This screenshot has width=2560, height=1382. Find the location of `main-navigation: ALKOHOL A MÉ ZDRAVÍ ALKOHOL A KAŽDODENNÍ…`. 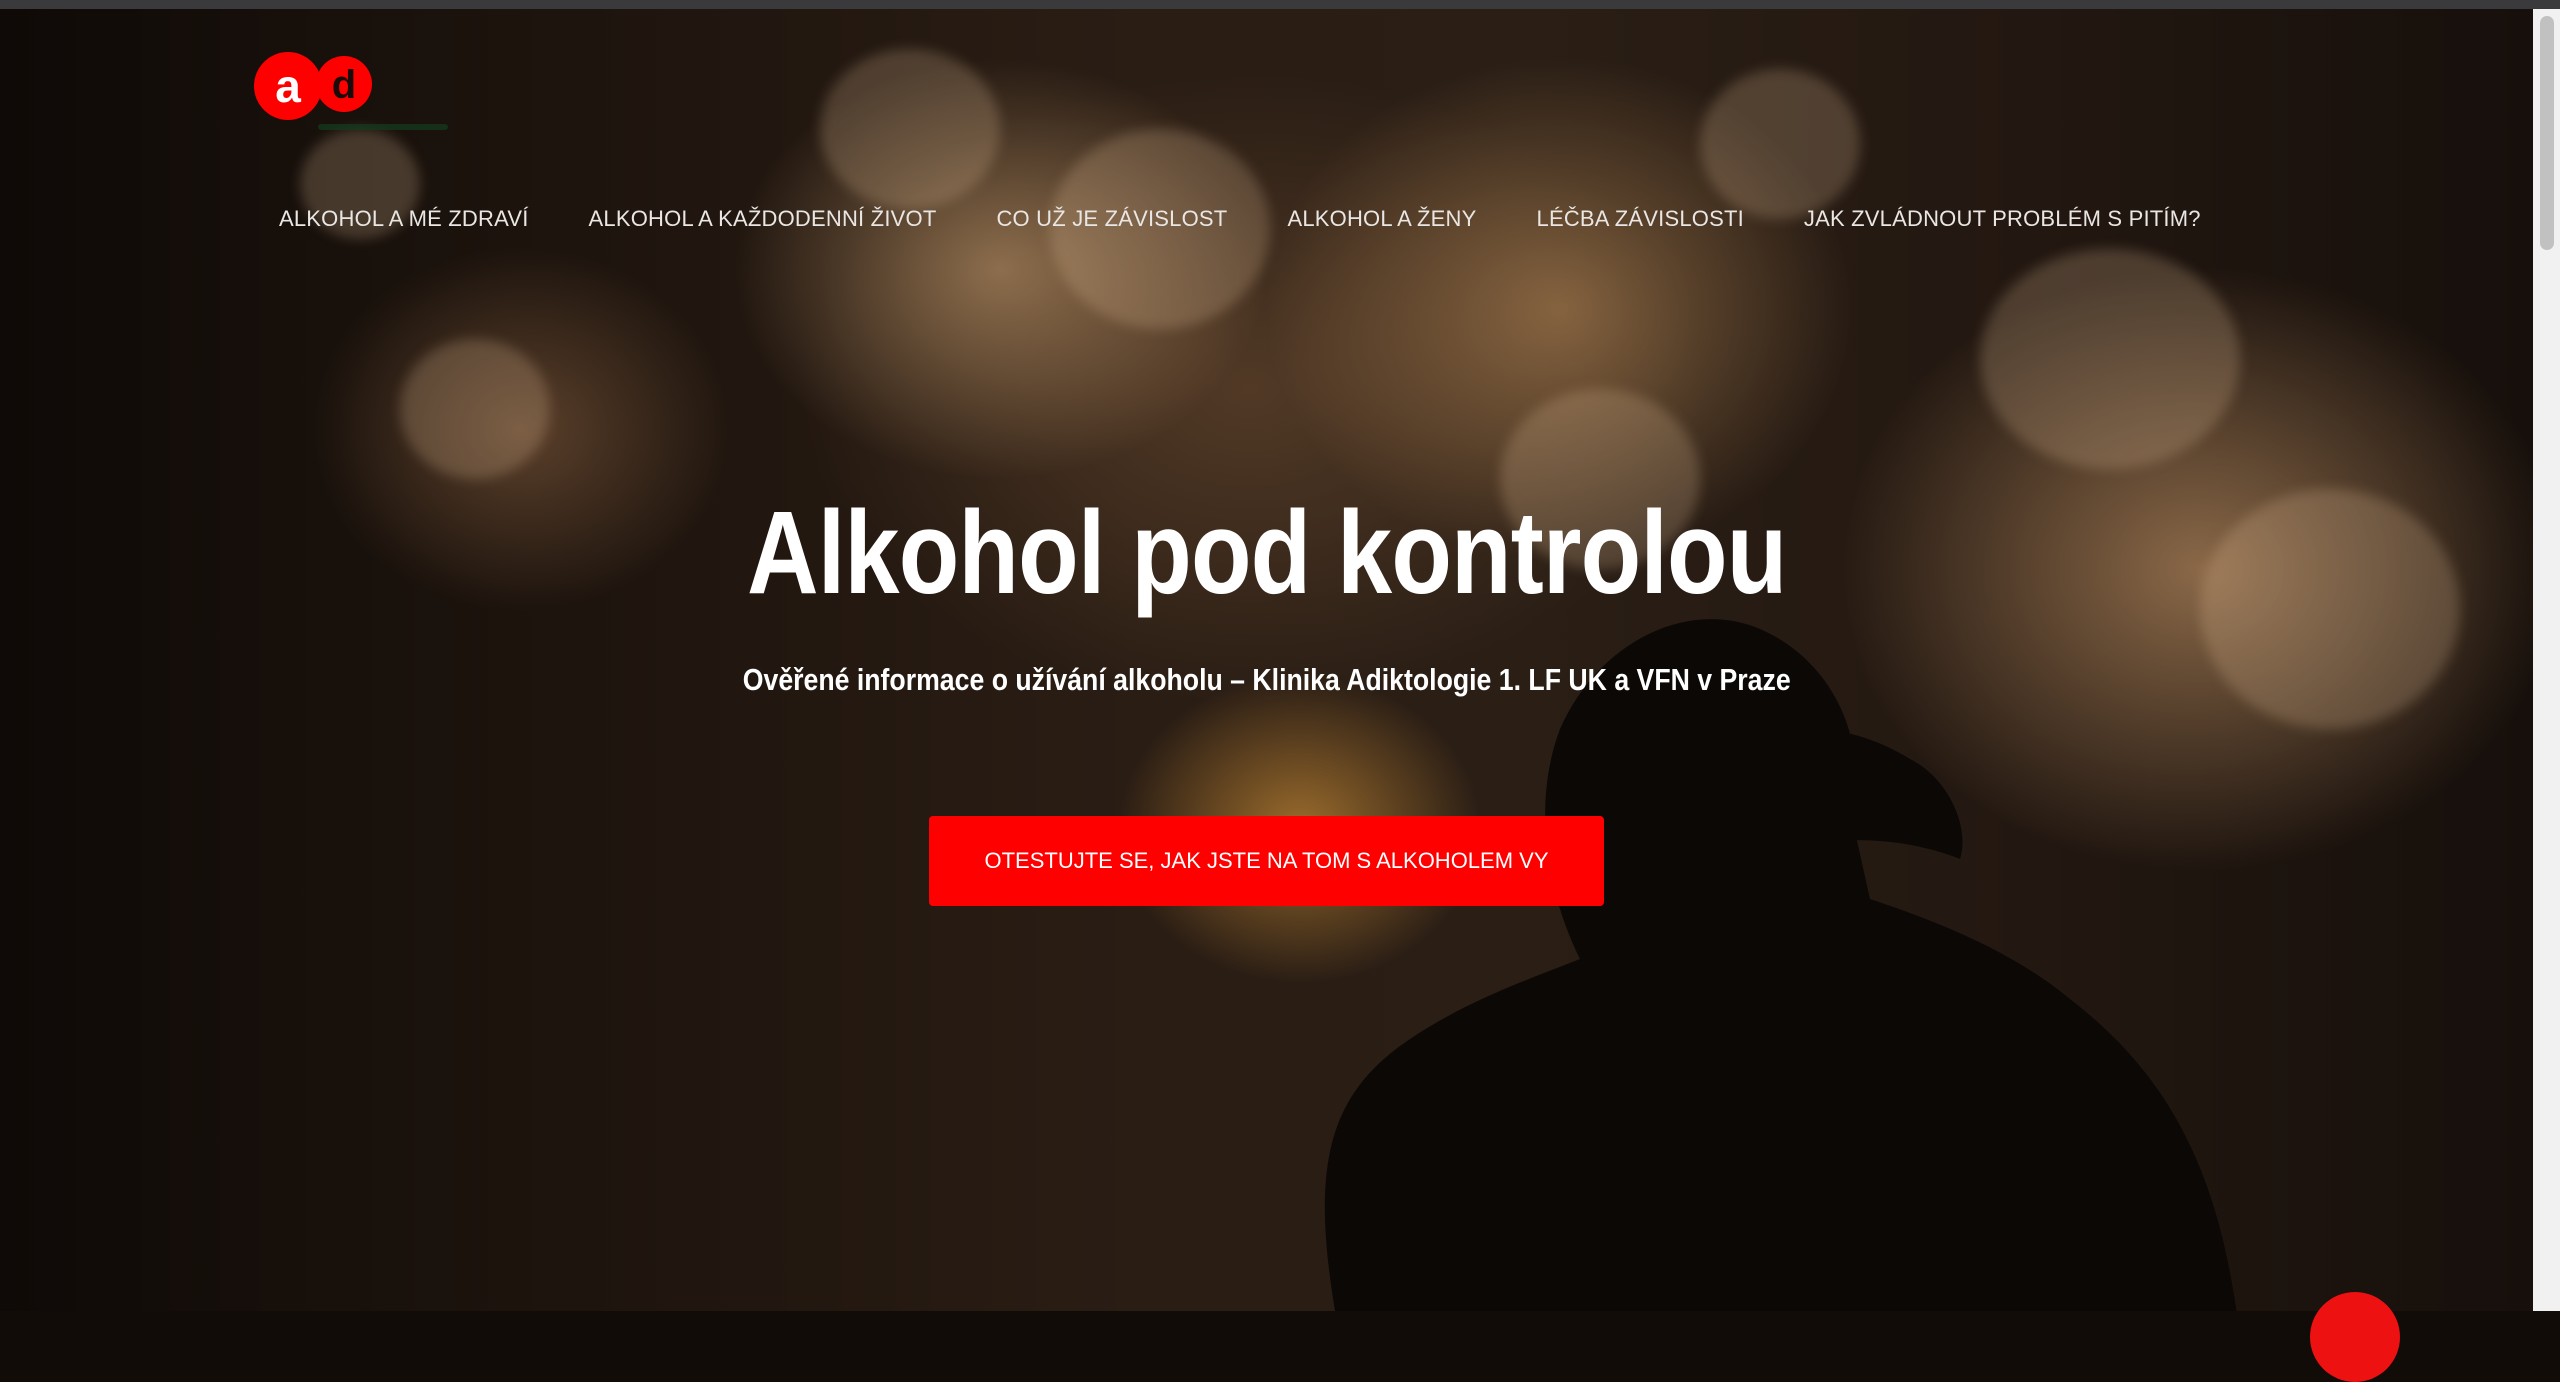

main-navigation: ALKOHOL A MÉ ZDRAVÍ ALKOHOL A KAŽDODENNÍ… is located at coordinates (1270, 219).